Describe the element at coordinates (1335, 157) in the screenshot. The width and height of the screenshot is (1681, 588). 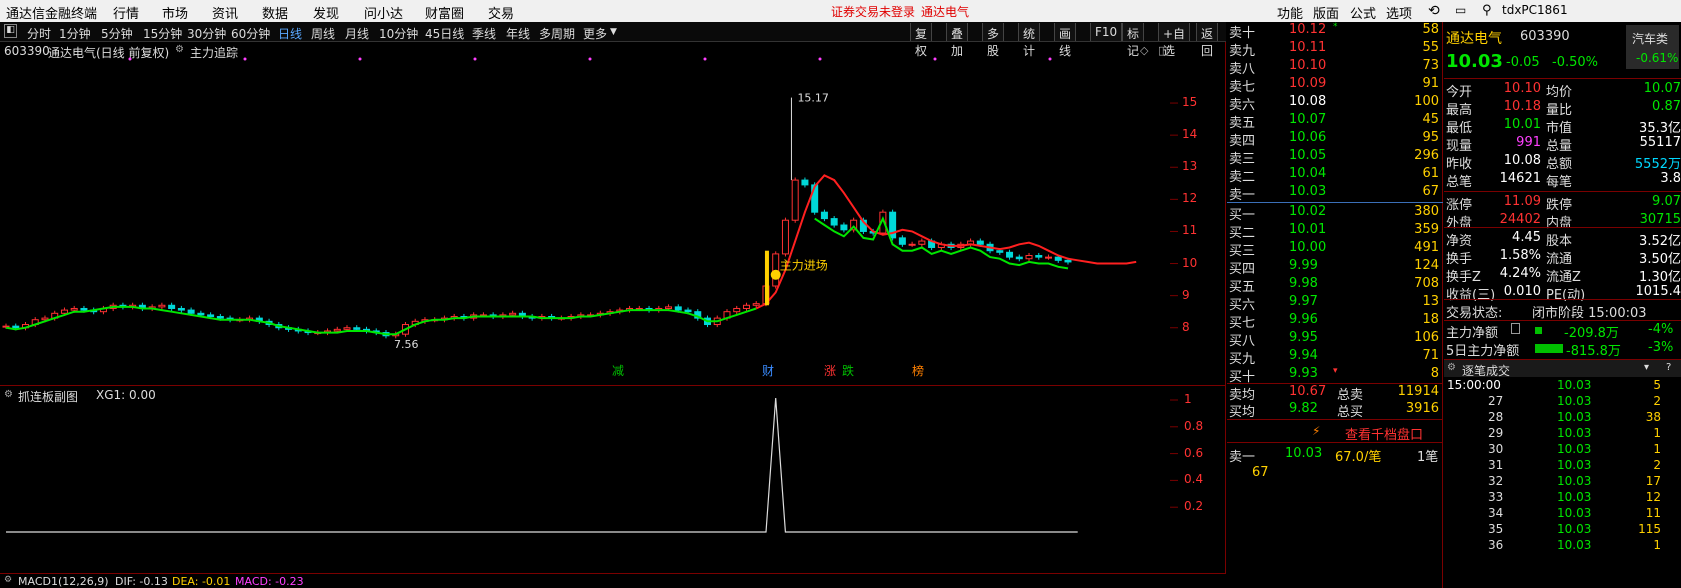
I see `book-row: 卖三 10.05 296` at that location.